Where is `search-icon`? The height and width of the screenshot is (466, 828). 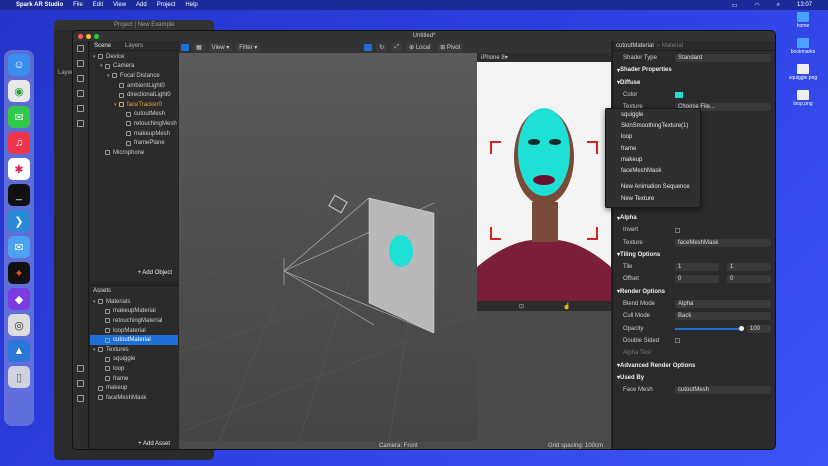 search-icon is located at coordinates (80, 123).